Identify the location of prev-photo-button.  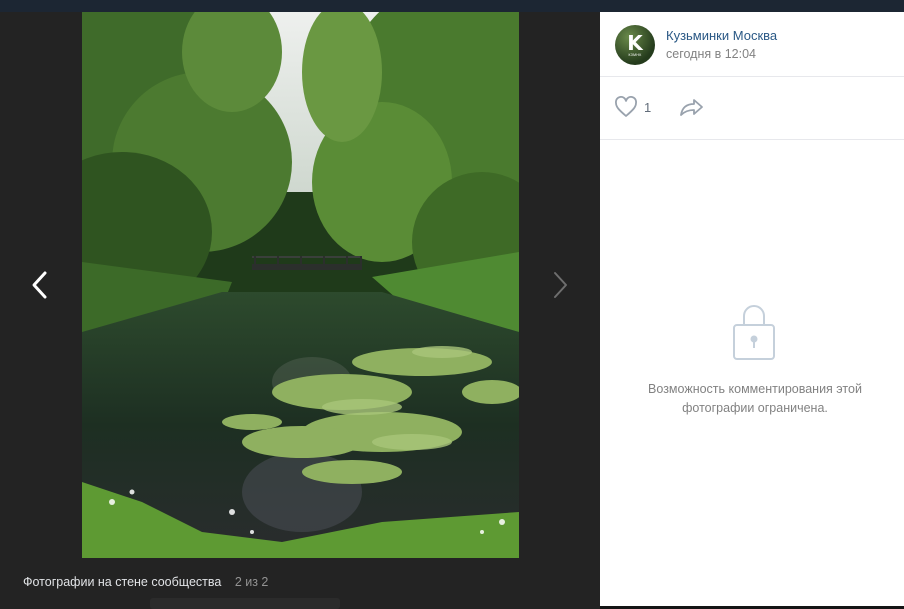
(40, 285).